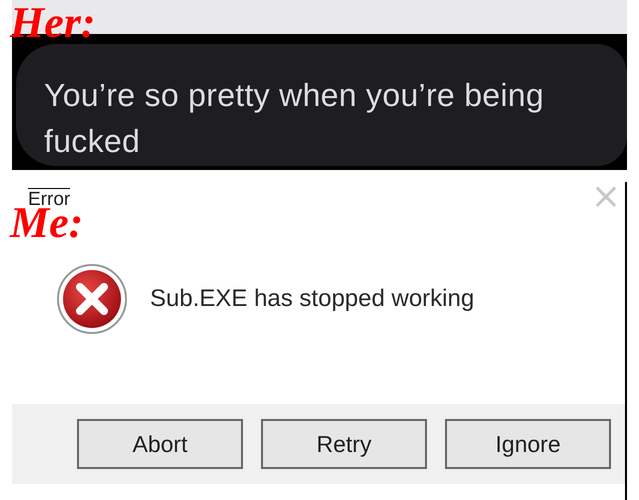  I want to click on error-message: Sub.EXE has stopped working, so click(312, 299).